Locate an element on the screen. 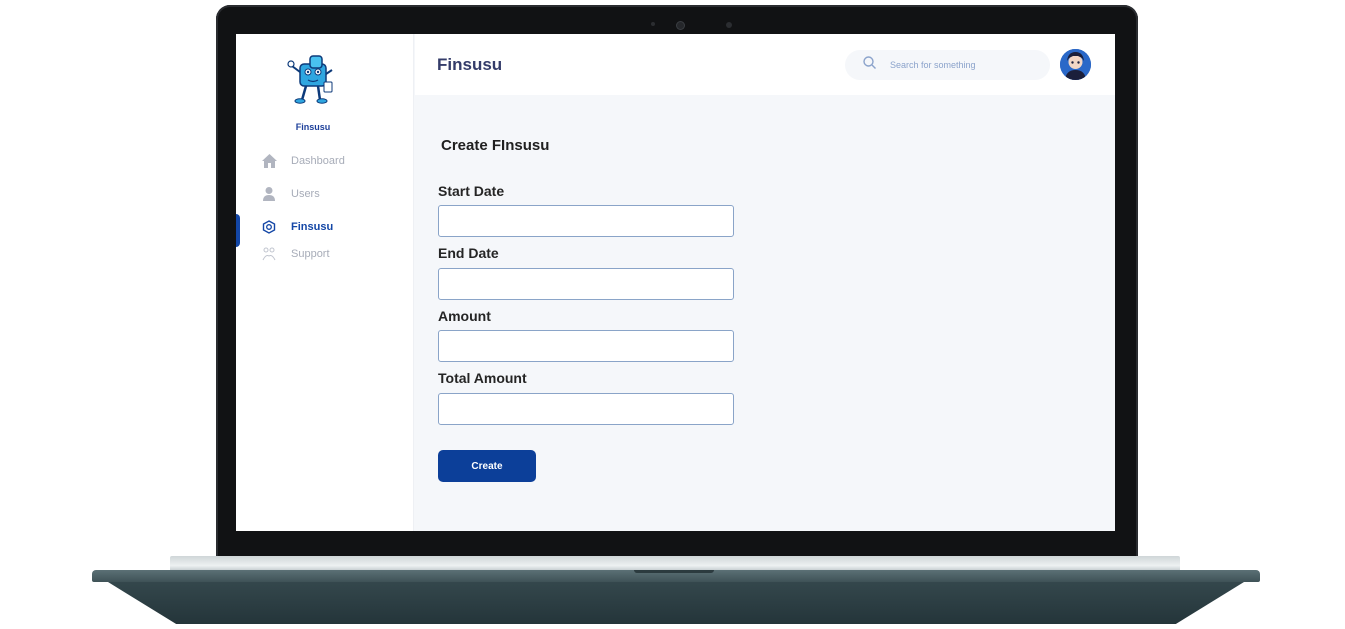 This screenshot has width=1345, height=629. search-input is located at coordinates (965, 65).